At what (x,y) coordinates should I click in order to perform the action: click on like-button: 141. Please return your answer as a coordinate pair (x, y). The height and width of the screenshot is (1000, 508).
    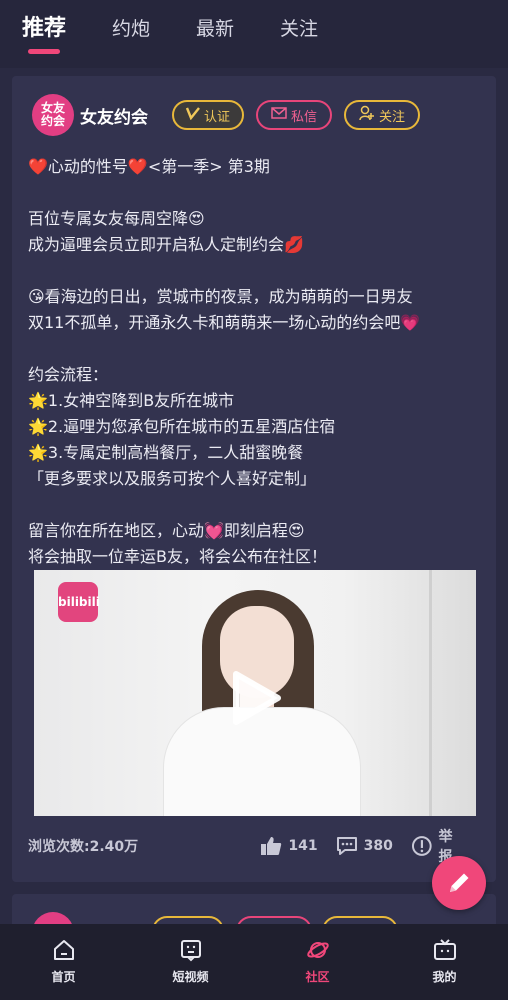
    Looking at the image, I should click on (289, 846).